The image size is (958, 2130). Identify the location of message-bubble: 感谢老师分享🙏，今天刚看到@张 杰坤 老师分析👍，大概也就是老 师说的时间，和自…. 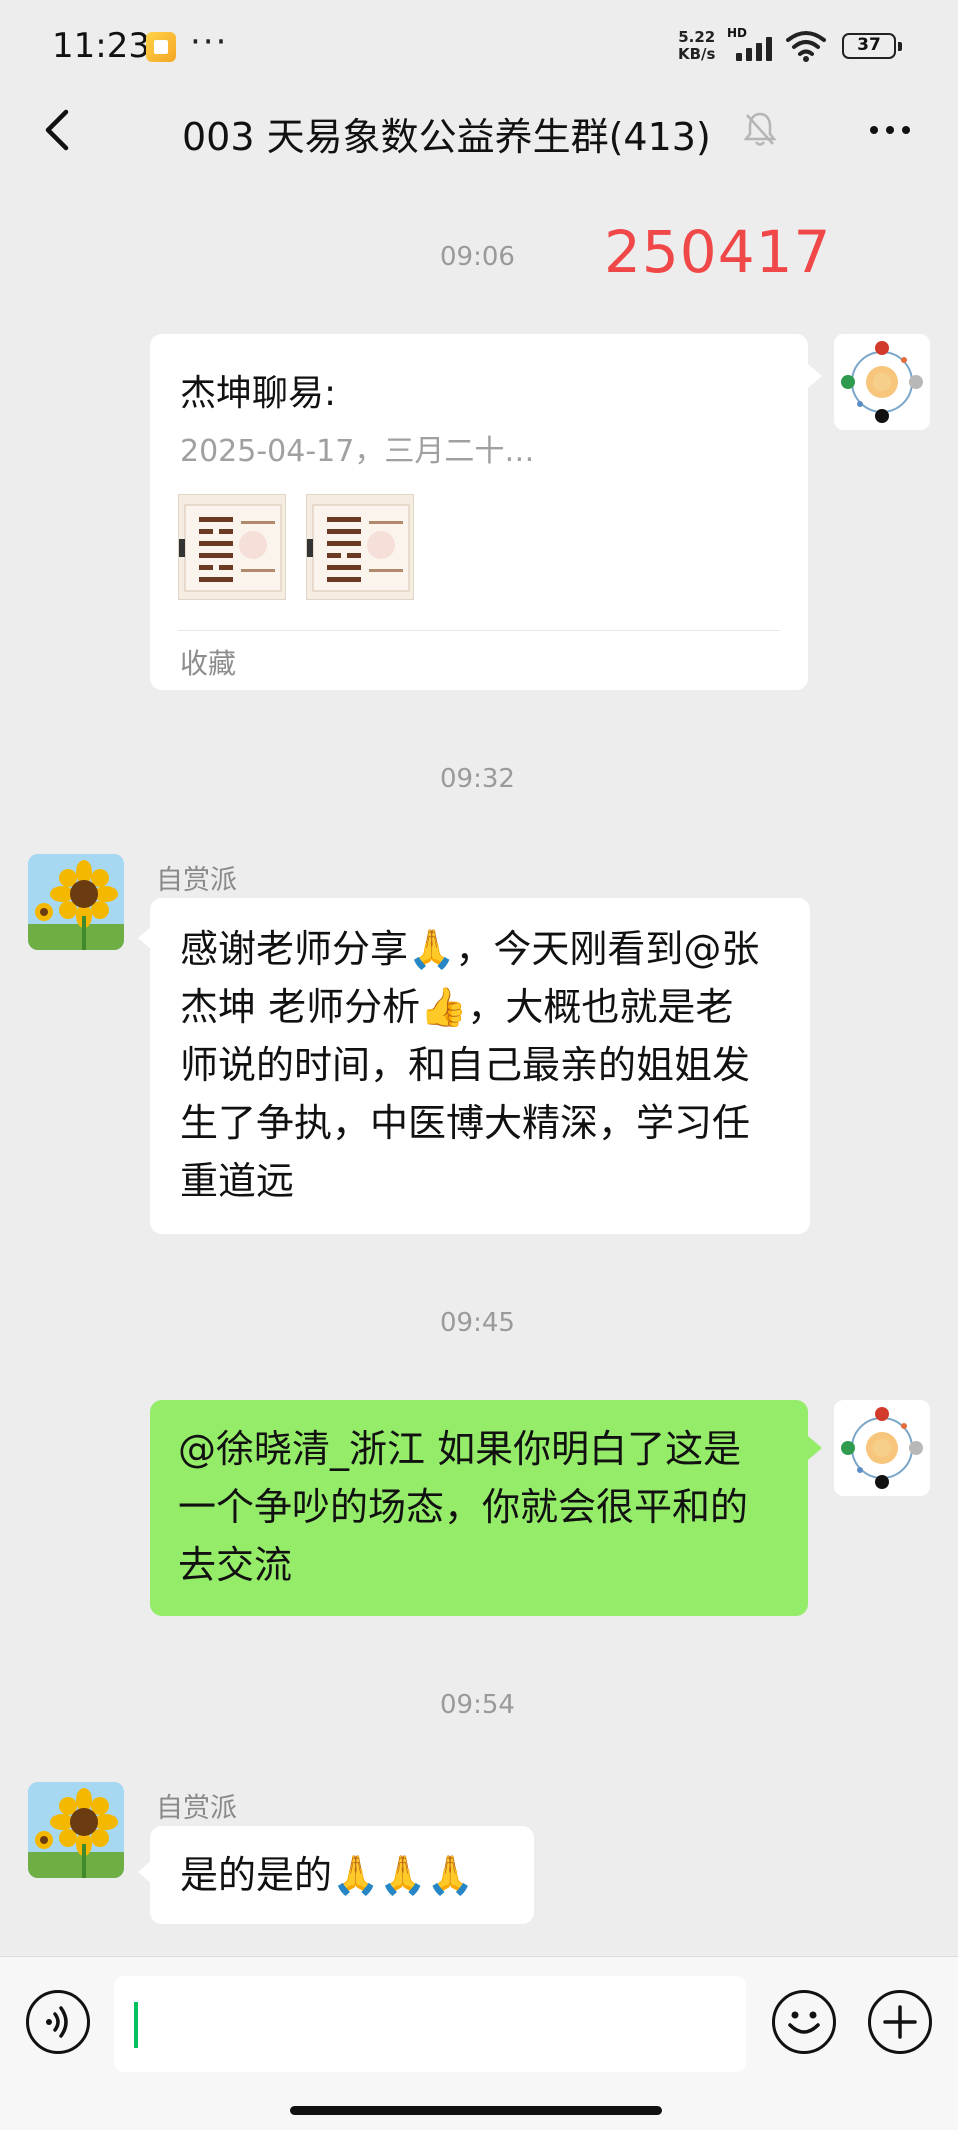
(480, 1066).